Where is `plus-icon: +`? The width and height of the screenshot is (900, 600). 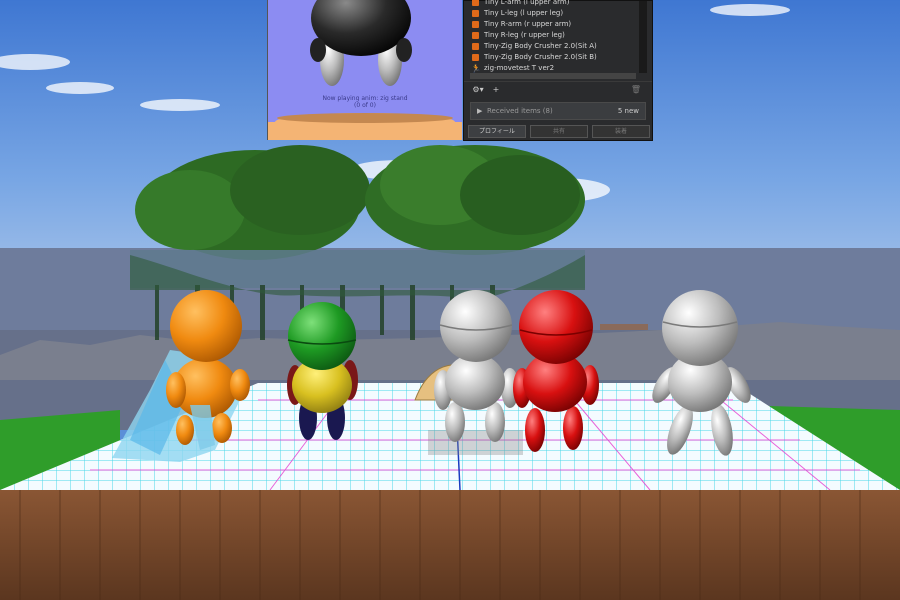
plus-icon: + is located at coordinates (496, 90).